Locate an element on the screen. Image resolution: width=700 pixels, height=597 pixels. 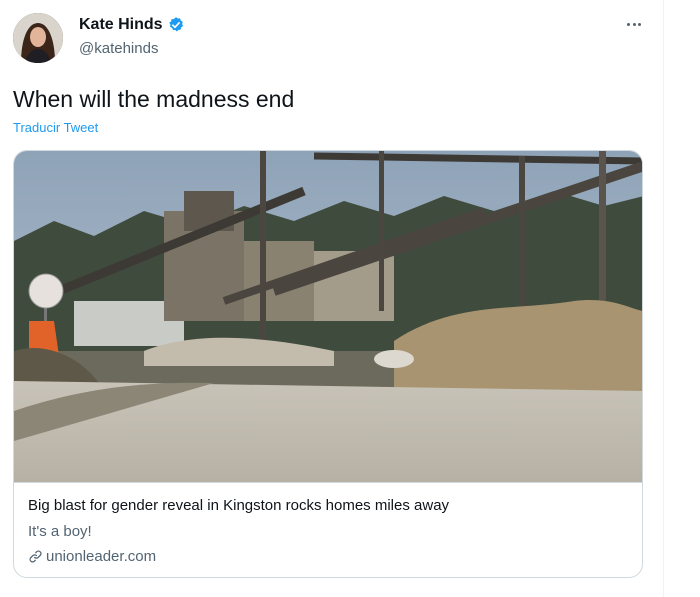
link-icon is located at coordinates (35, 556).